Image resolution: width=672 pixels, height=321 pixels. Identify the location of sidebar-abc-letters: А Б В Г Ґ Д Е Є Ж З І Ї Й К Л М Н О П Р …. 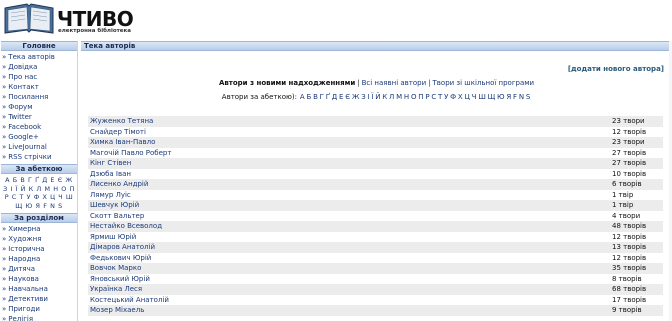
(39, 193).